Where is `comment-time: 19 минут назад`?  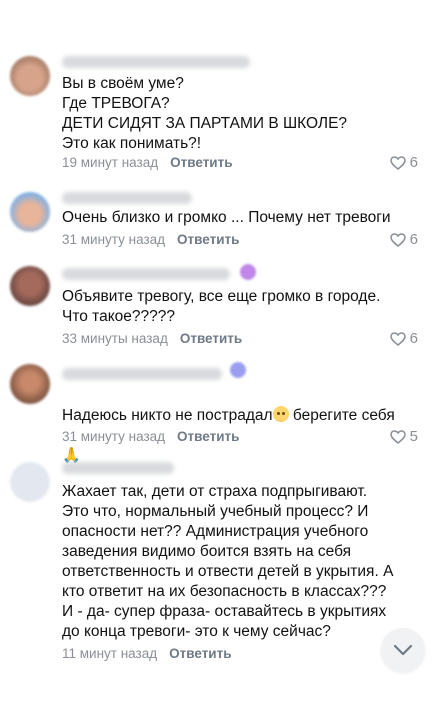 comment-time: 19 минут назад is located at coordinates (110, 162).